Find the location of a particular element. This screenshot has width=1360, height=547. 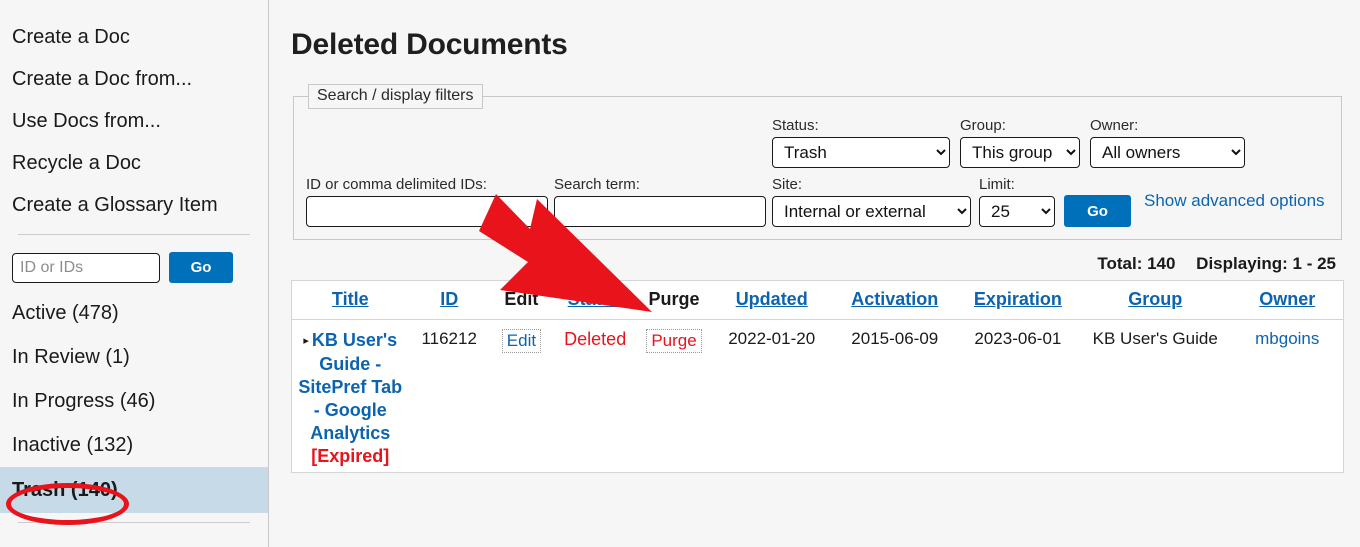

limit-select: 25 is located at coordinates (1017, 211).